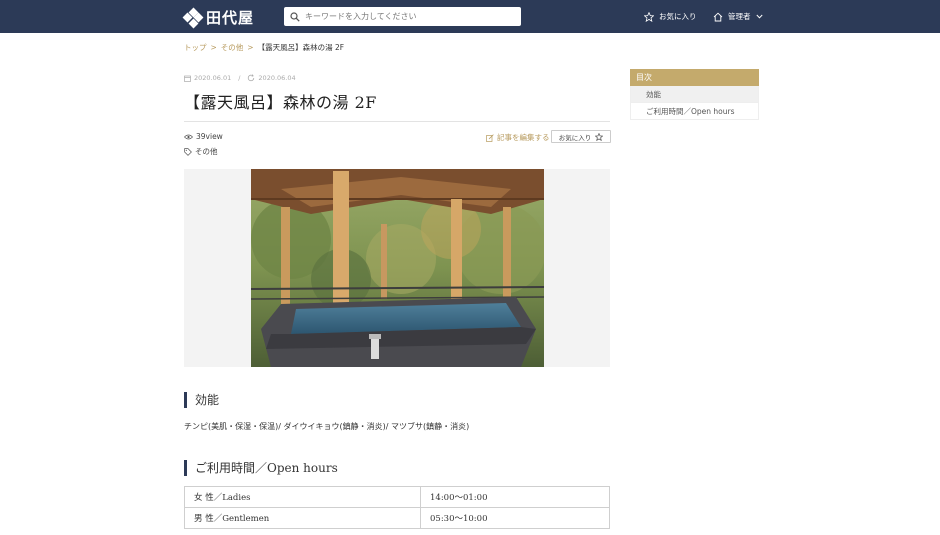 The width and height of the screenshot is (940, 535). Describe the element at coordinates (523, 137) in the screenshot. I see `edit-article-label: 記事を編集する` at that location.